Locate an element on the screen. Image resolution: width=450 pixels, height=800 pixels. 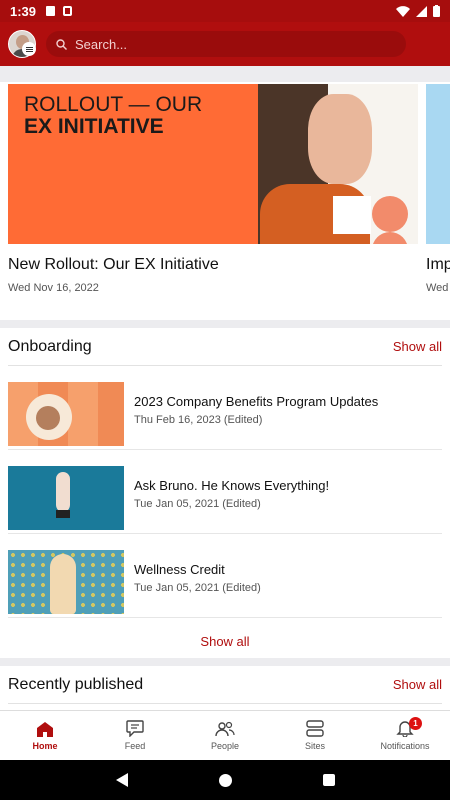
nav-home: Home is located at coordinates (45, 735).